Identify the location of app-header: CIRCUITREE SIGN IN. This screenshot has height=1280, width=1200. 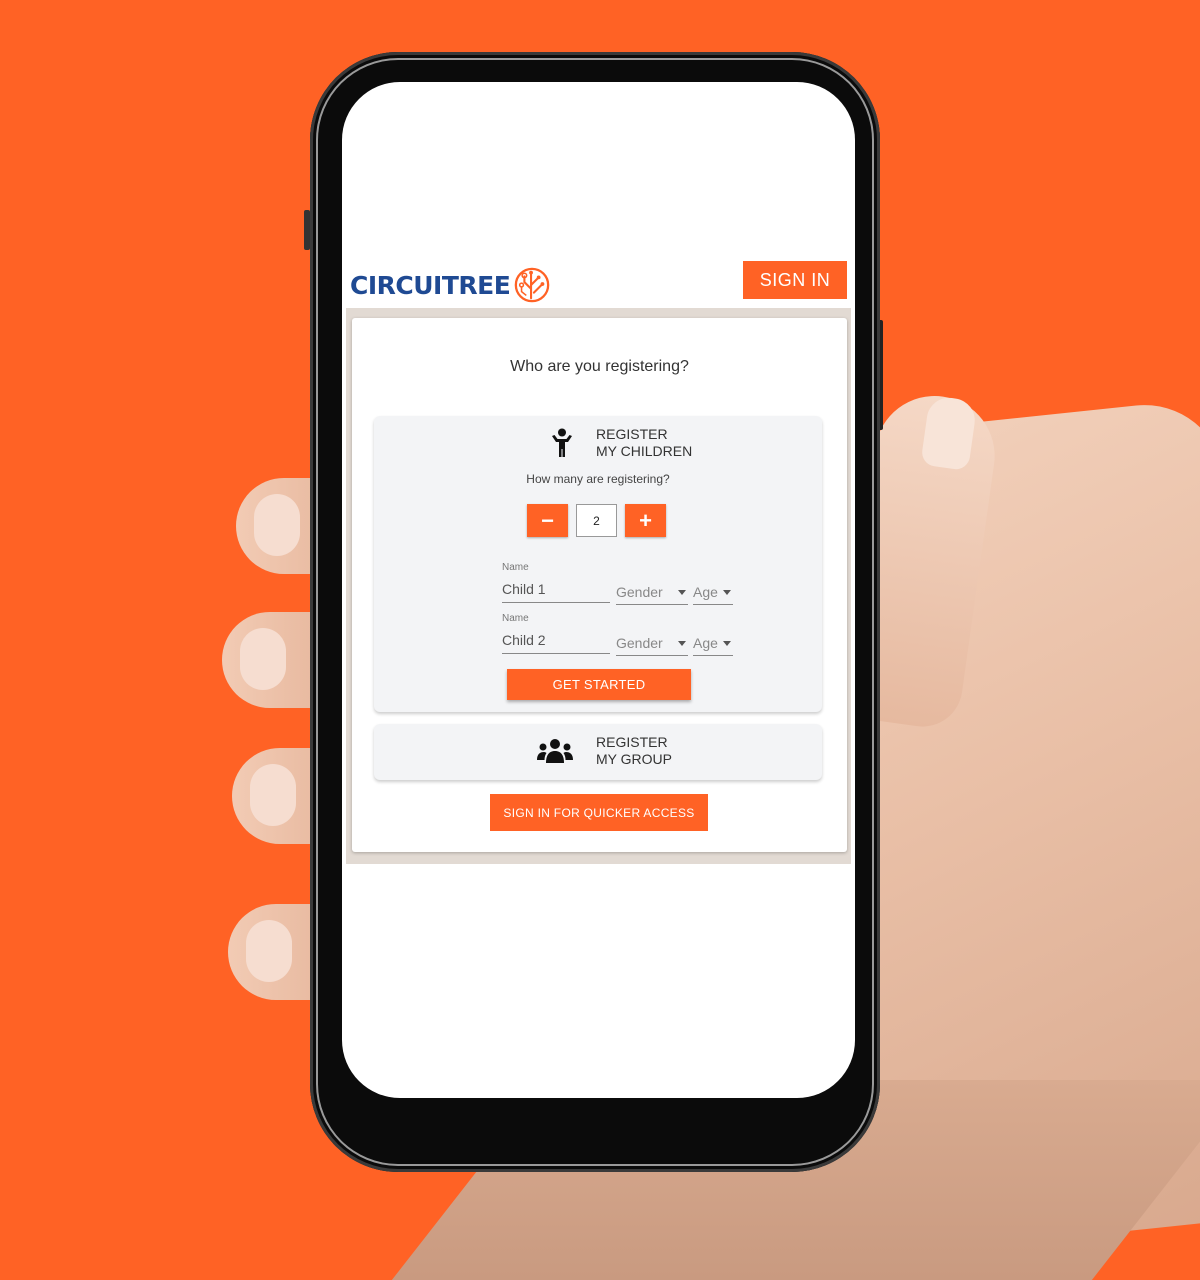
(598, 284).